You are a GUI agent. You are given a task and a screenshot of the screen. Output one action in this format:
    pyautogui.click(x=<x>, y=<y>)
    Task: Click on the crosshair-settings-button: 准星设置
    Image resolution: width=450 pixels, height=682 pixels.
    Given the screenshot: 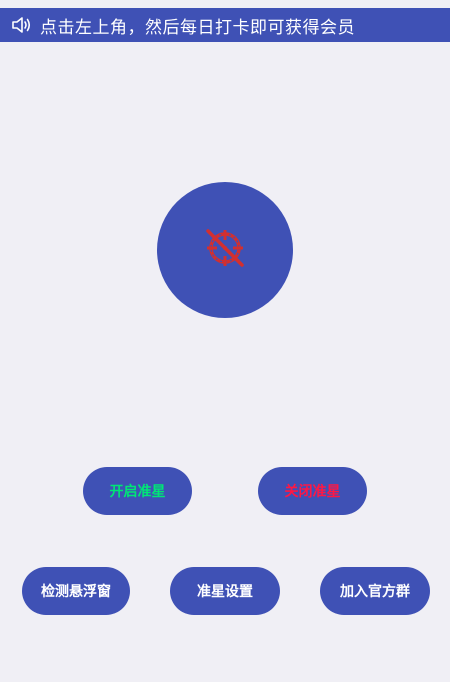 What is the action you would take?
    pyautogui.click(x=225, y=591)
    